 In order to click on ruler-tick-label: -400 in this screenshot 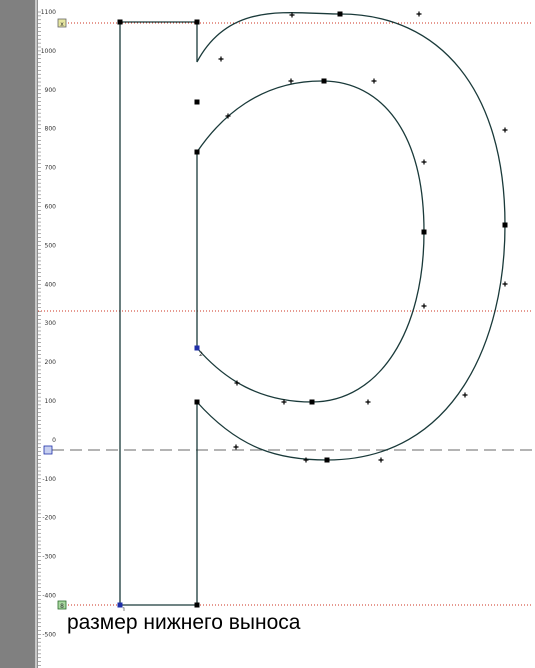, I will do `click(49, 596)`.